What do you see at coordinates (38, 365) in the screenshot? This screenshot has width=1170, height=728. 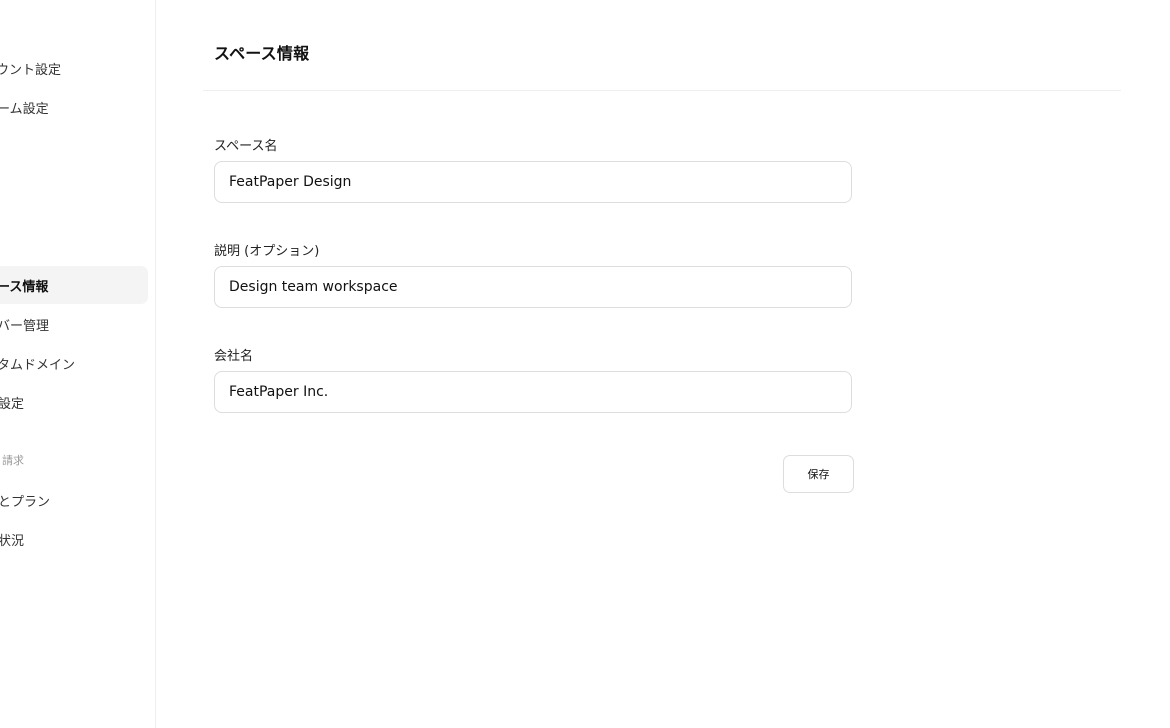 I see `sidebar-item-label: タムドメイン` at bounding box center [38, 365].